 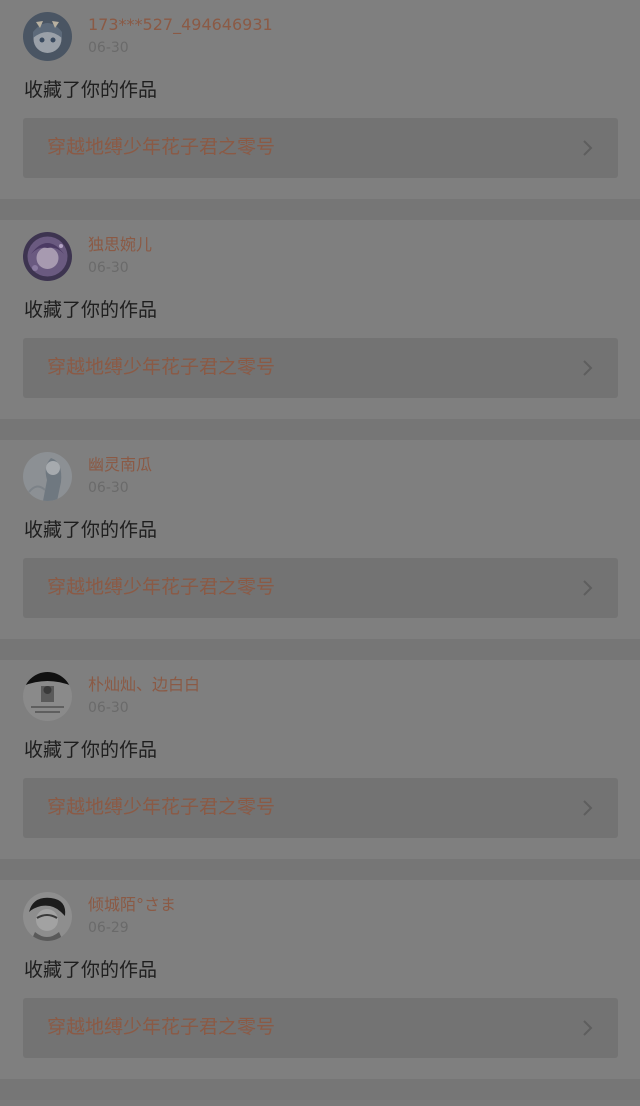 I want to click on username: 倾城陌°さま, so click(x=132, y=905).